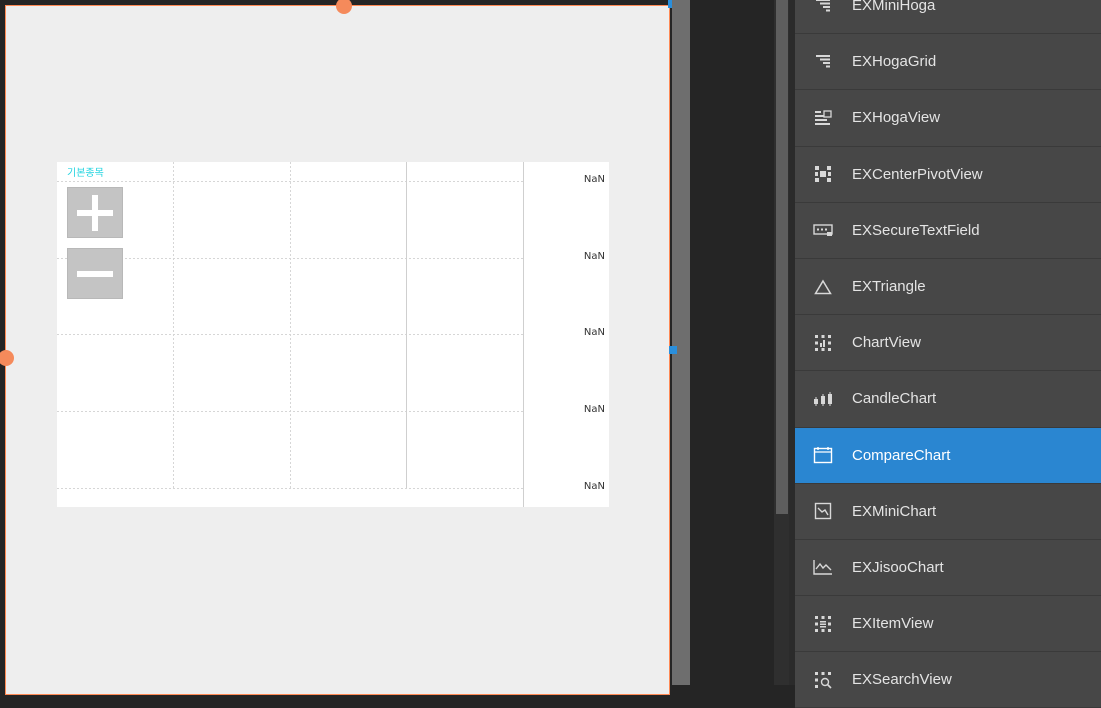  I want to click on palette-item-chartview: ChartView, so click(948, 343).